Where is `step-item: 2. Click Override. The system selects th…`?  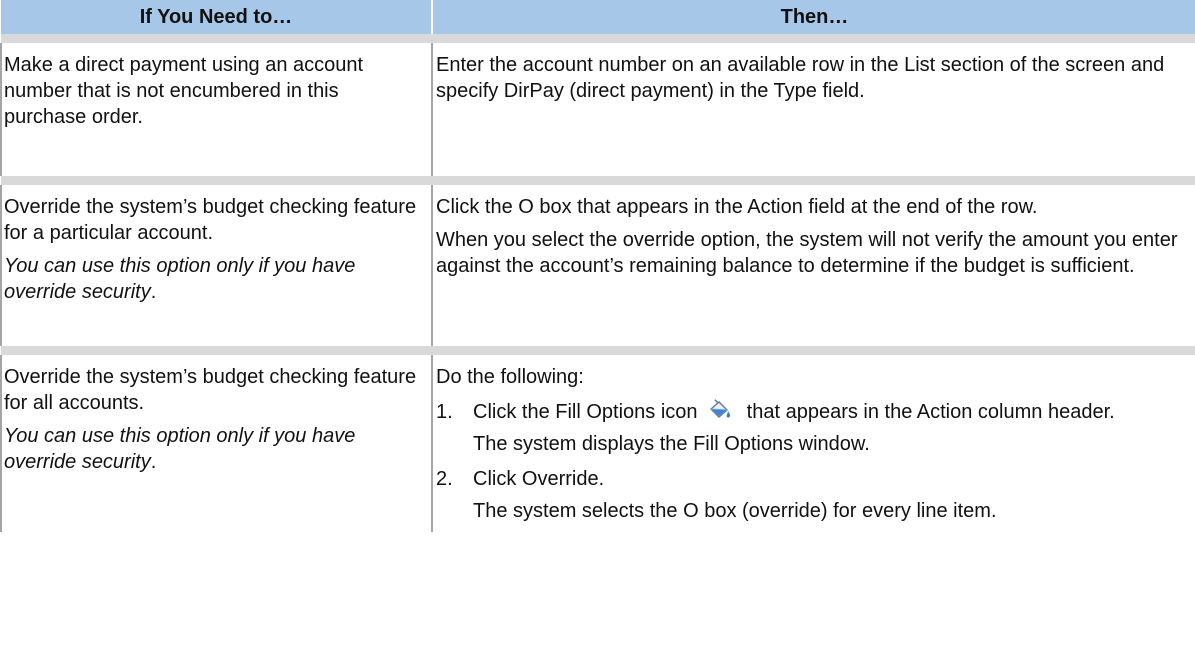 step-item: 2. Click Override. The system selects th… is located at coordinates (812, 495).